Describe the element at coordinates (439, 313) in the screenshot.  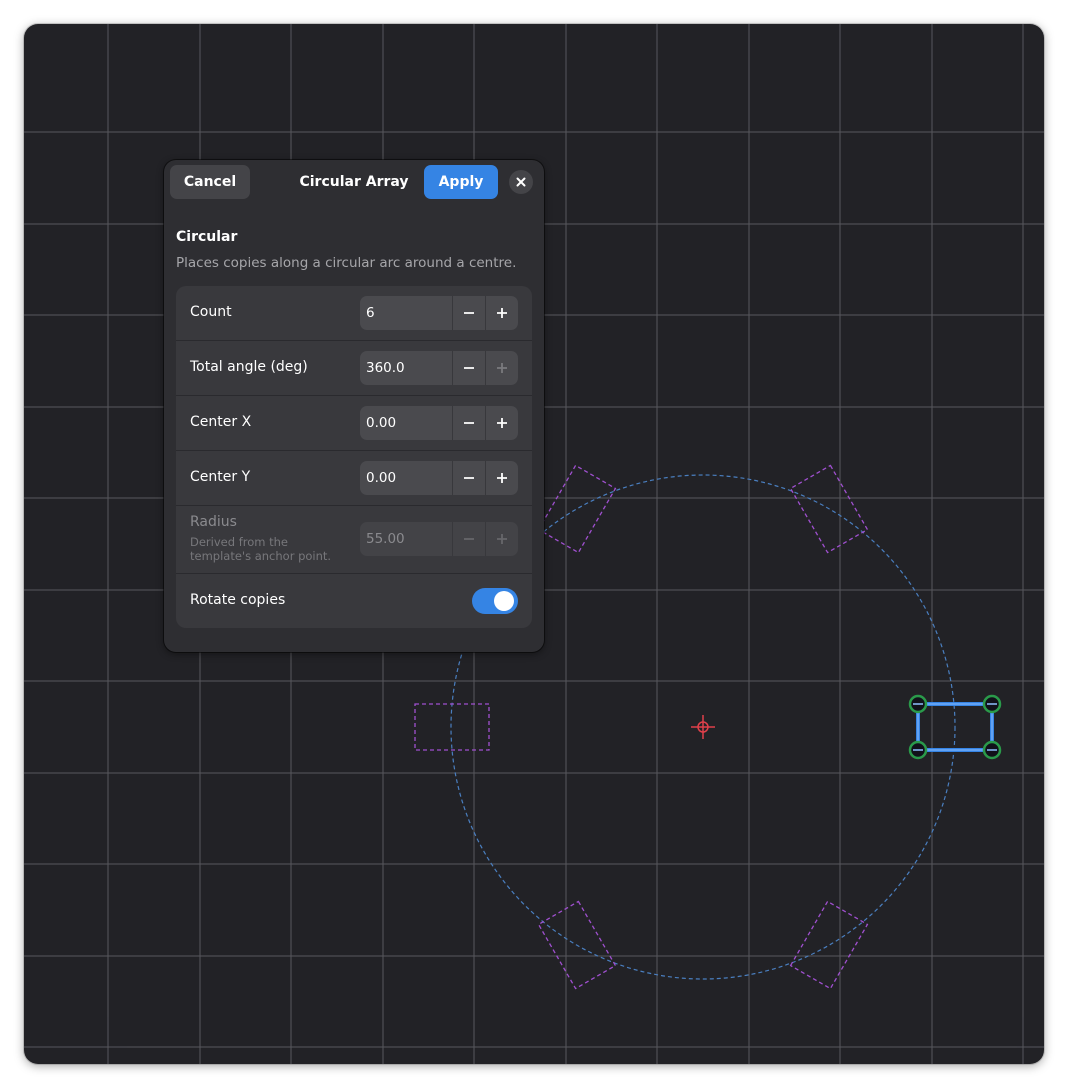
I see `count-spinbutton: 6` at that location.